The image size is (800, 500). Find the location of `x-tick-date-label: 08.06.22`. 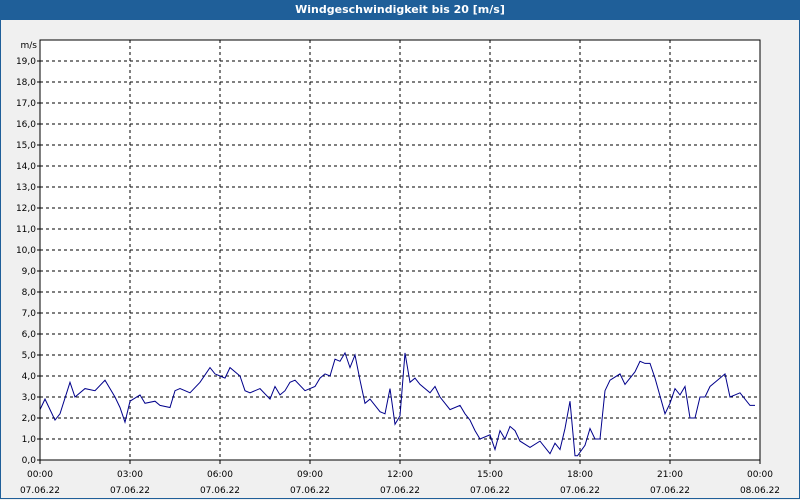

x-tick-date-label: 08.06.22 is located at coordinates (760, 491).